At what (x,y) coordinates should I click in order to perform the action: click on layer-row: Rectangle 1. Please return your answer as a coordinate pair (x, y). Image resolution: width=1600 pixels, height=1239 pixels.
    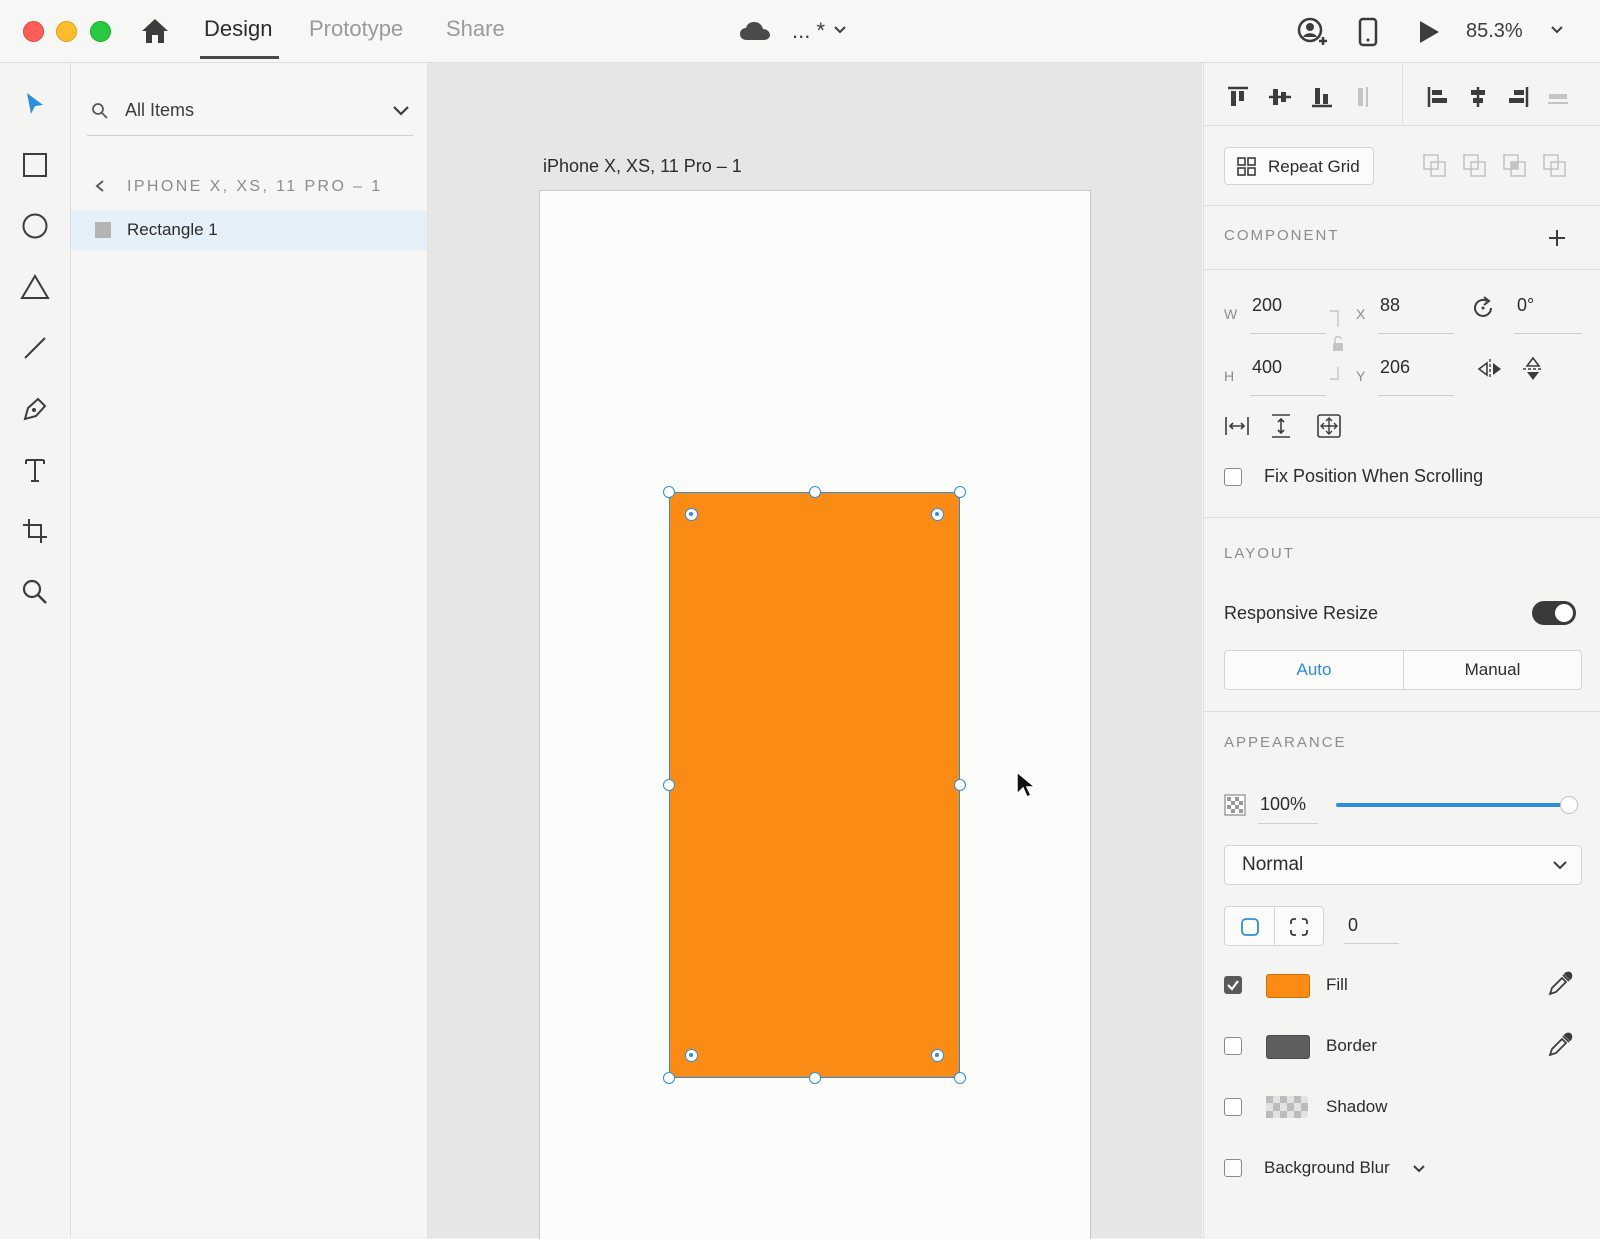
    Looking at the image, I should click on (249, 230).